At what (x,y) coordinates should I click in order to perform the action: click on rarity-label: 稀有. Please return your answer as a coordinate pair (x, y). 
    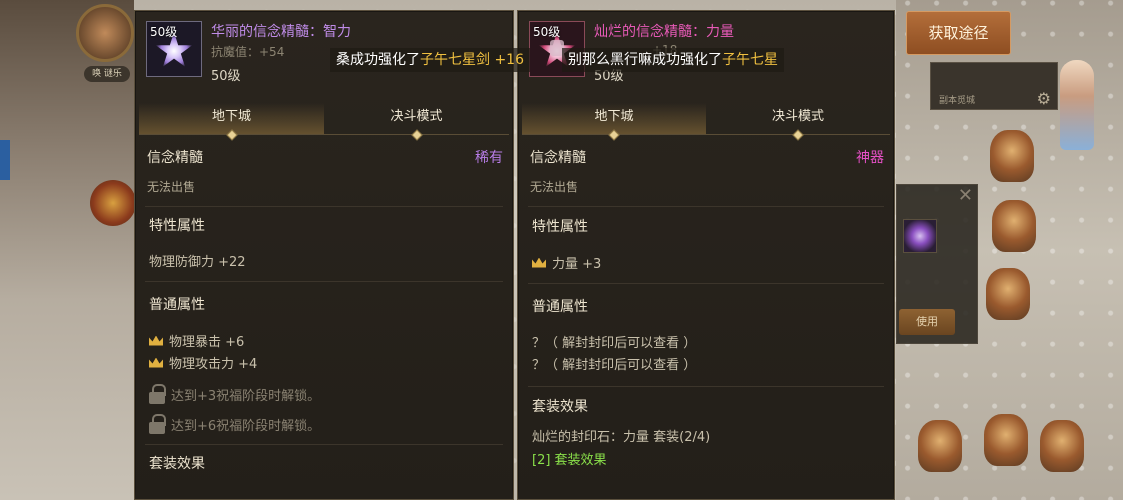
    Looking at the image, I should click on (489, 158).